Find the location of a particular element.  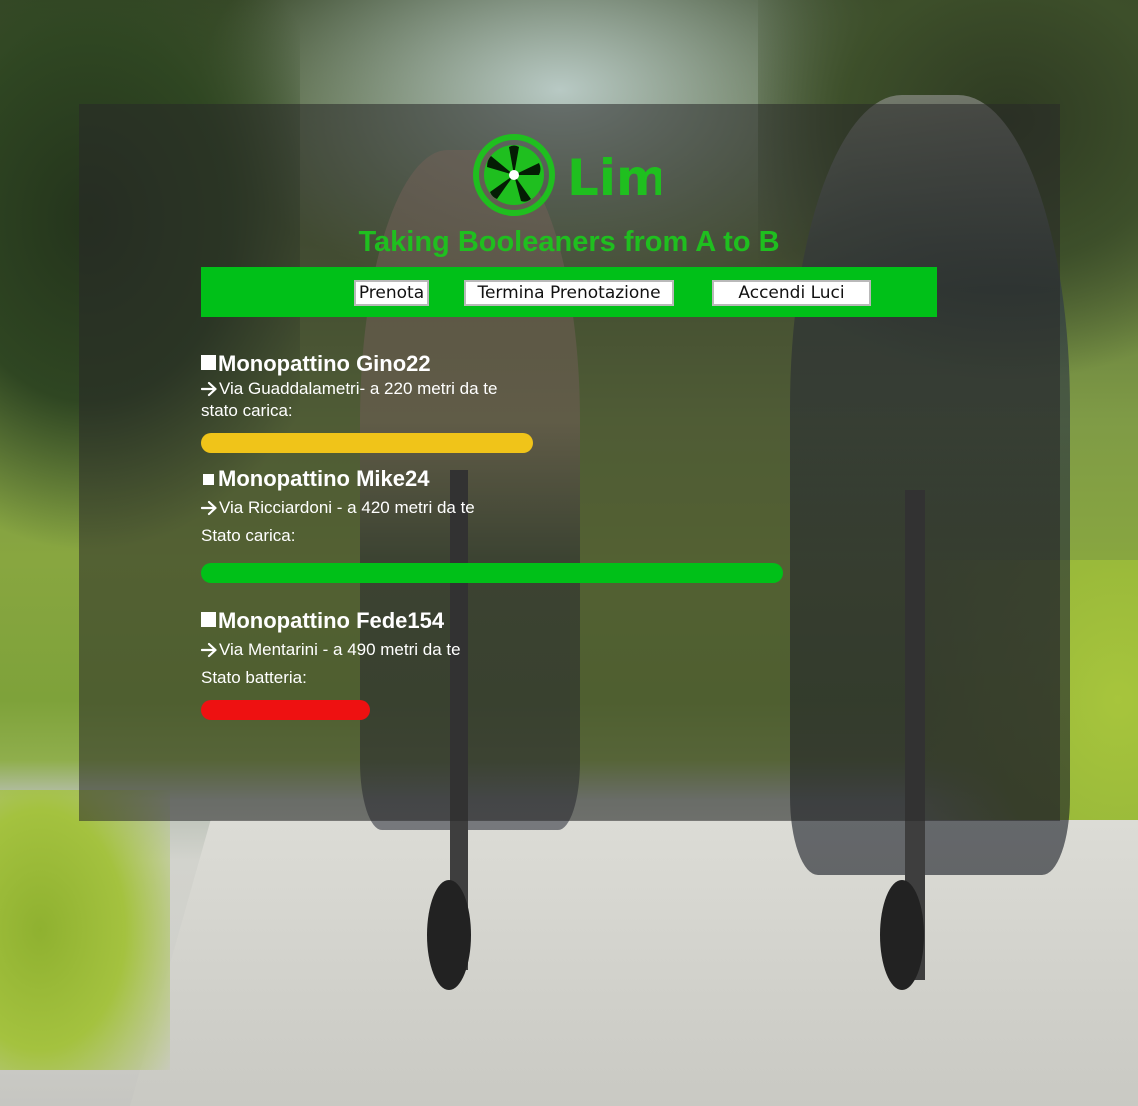

scooter-address: Via Mentarini - a 490 metri da te is located at coordinates (331, 650).